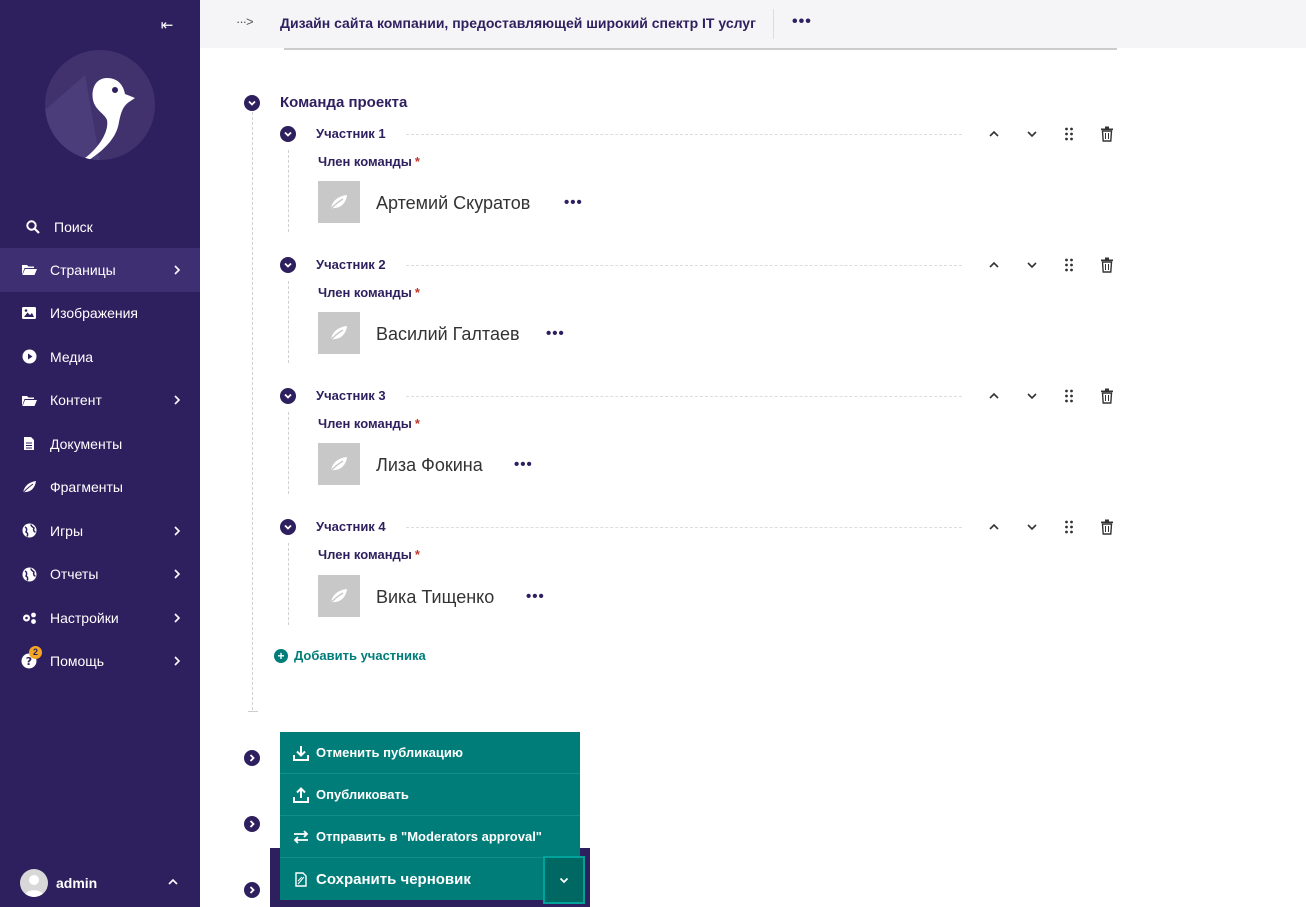 This screenshot has height=907, width=1306. Describe the element at coordinates (252, 103) in the screenshot. I see `collapse-section-button` at that location.